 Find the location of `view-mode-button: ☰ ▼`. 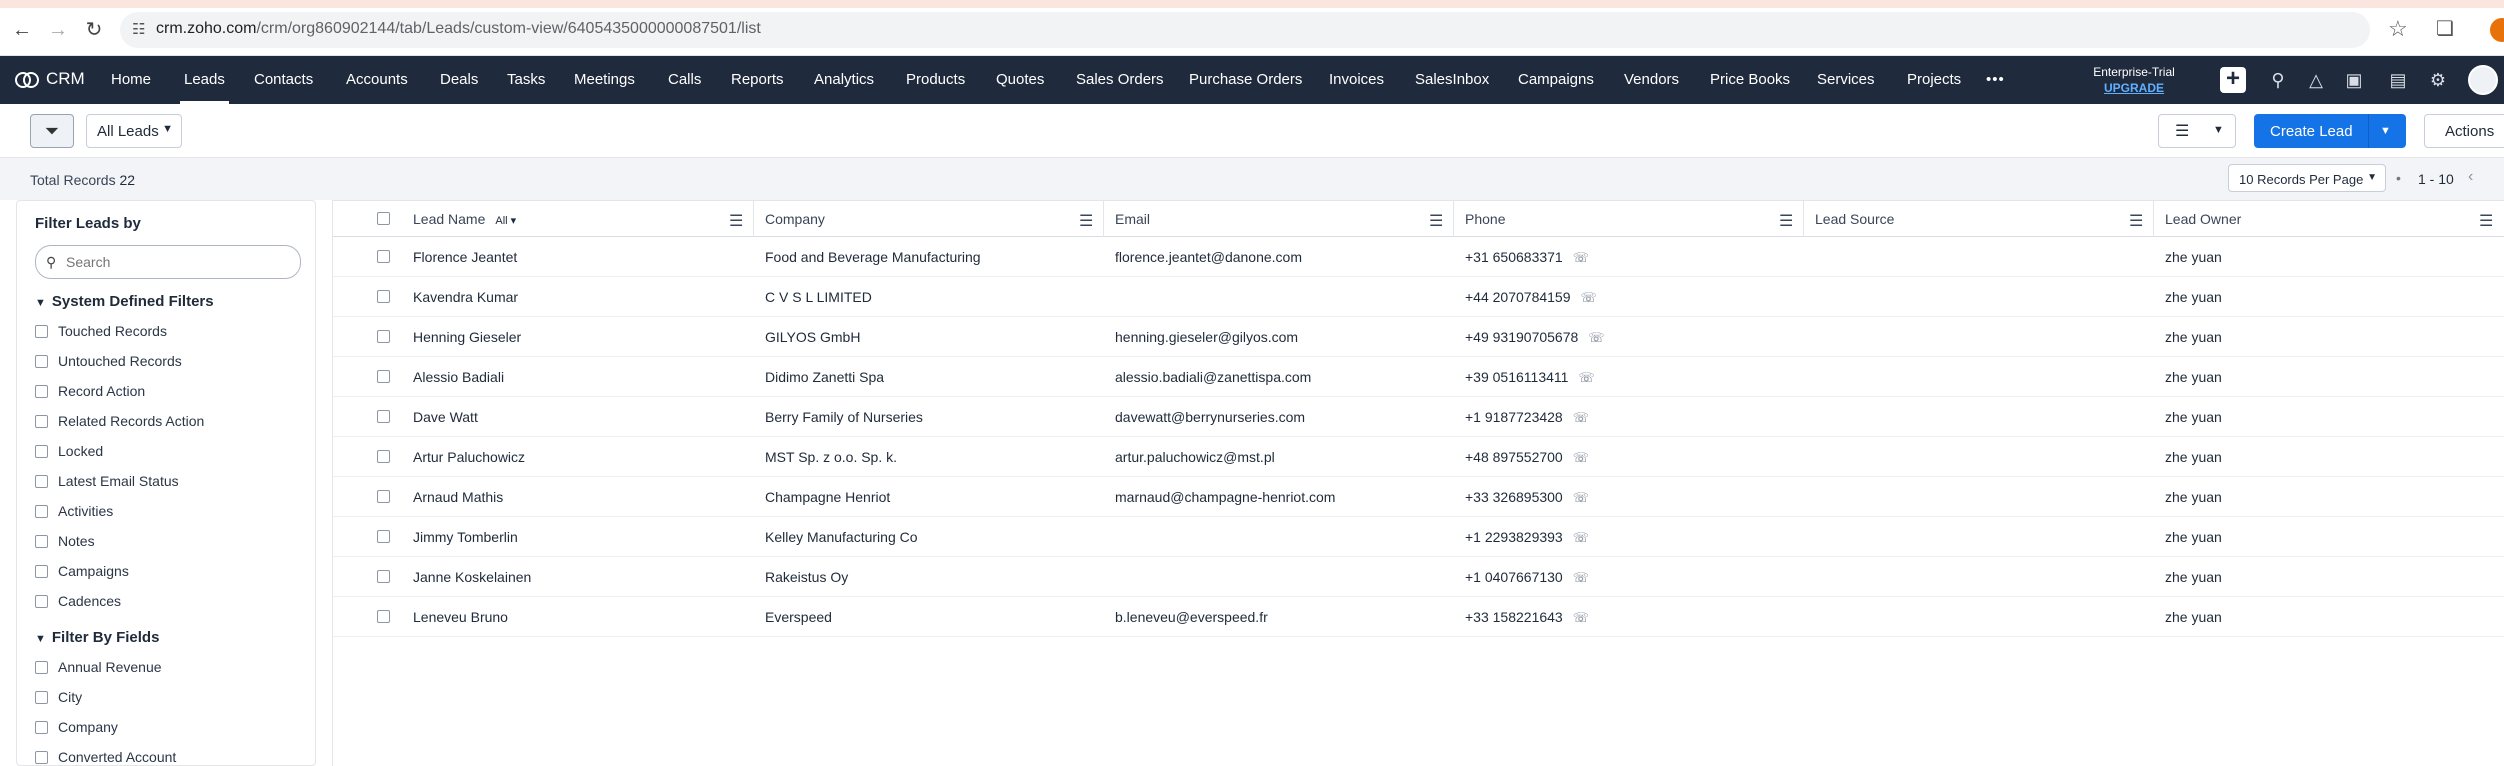

view-mode-button: ☰ ▼ is located at coordinates (2197, 131).